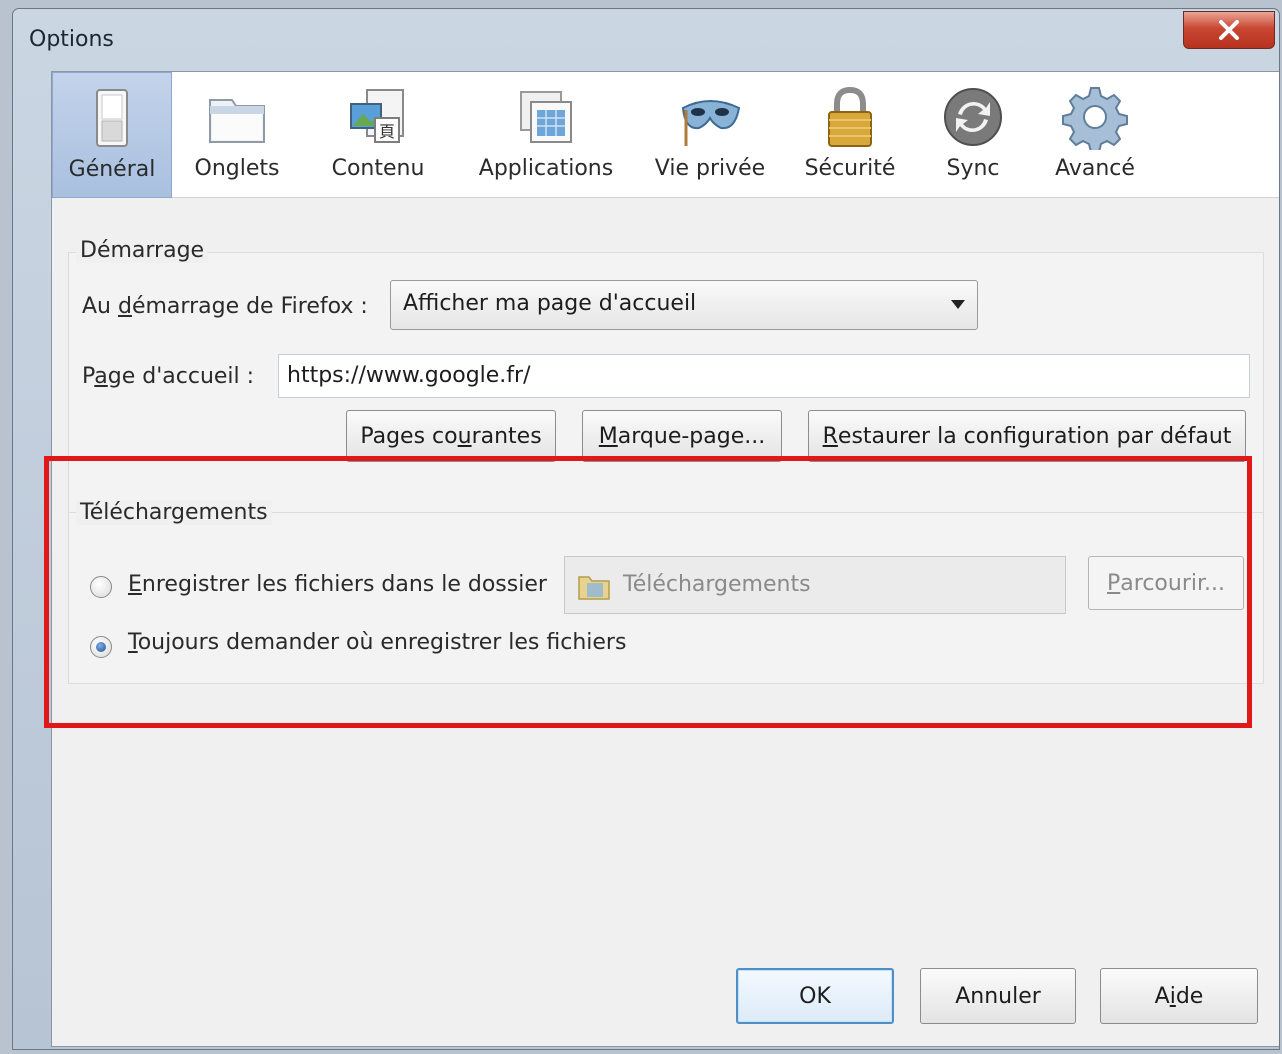  Describe the element at coordinates (112, 118) in the screenshot. I see `general-switch-icon` at that location.